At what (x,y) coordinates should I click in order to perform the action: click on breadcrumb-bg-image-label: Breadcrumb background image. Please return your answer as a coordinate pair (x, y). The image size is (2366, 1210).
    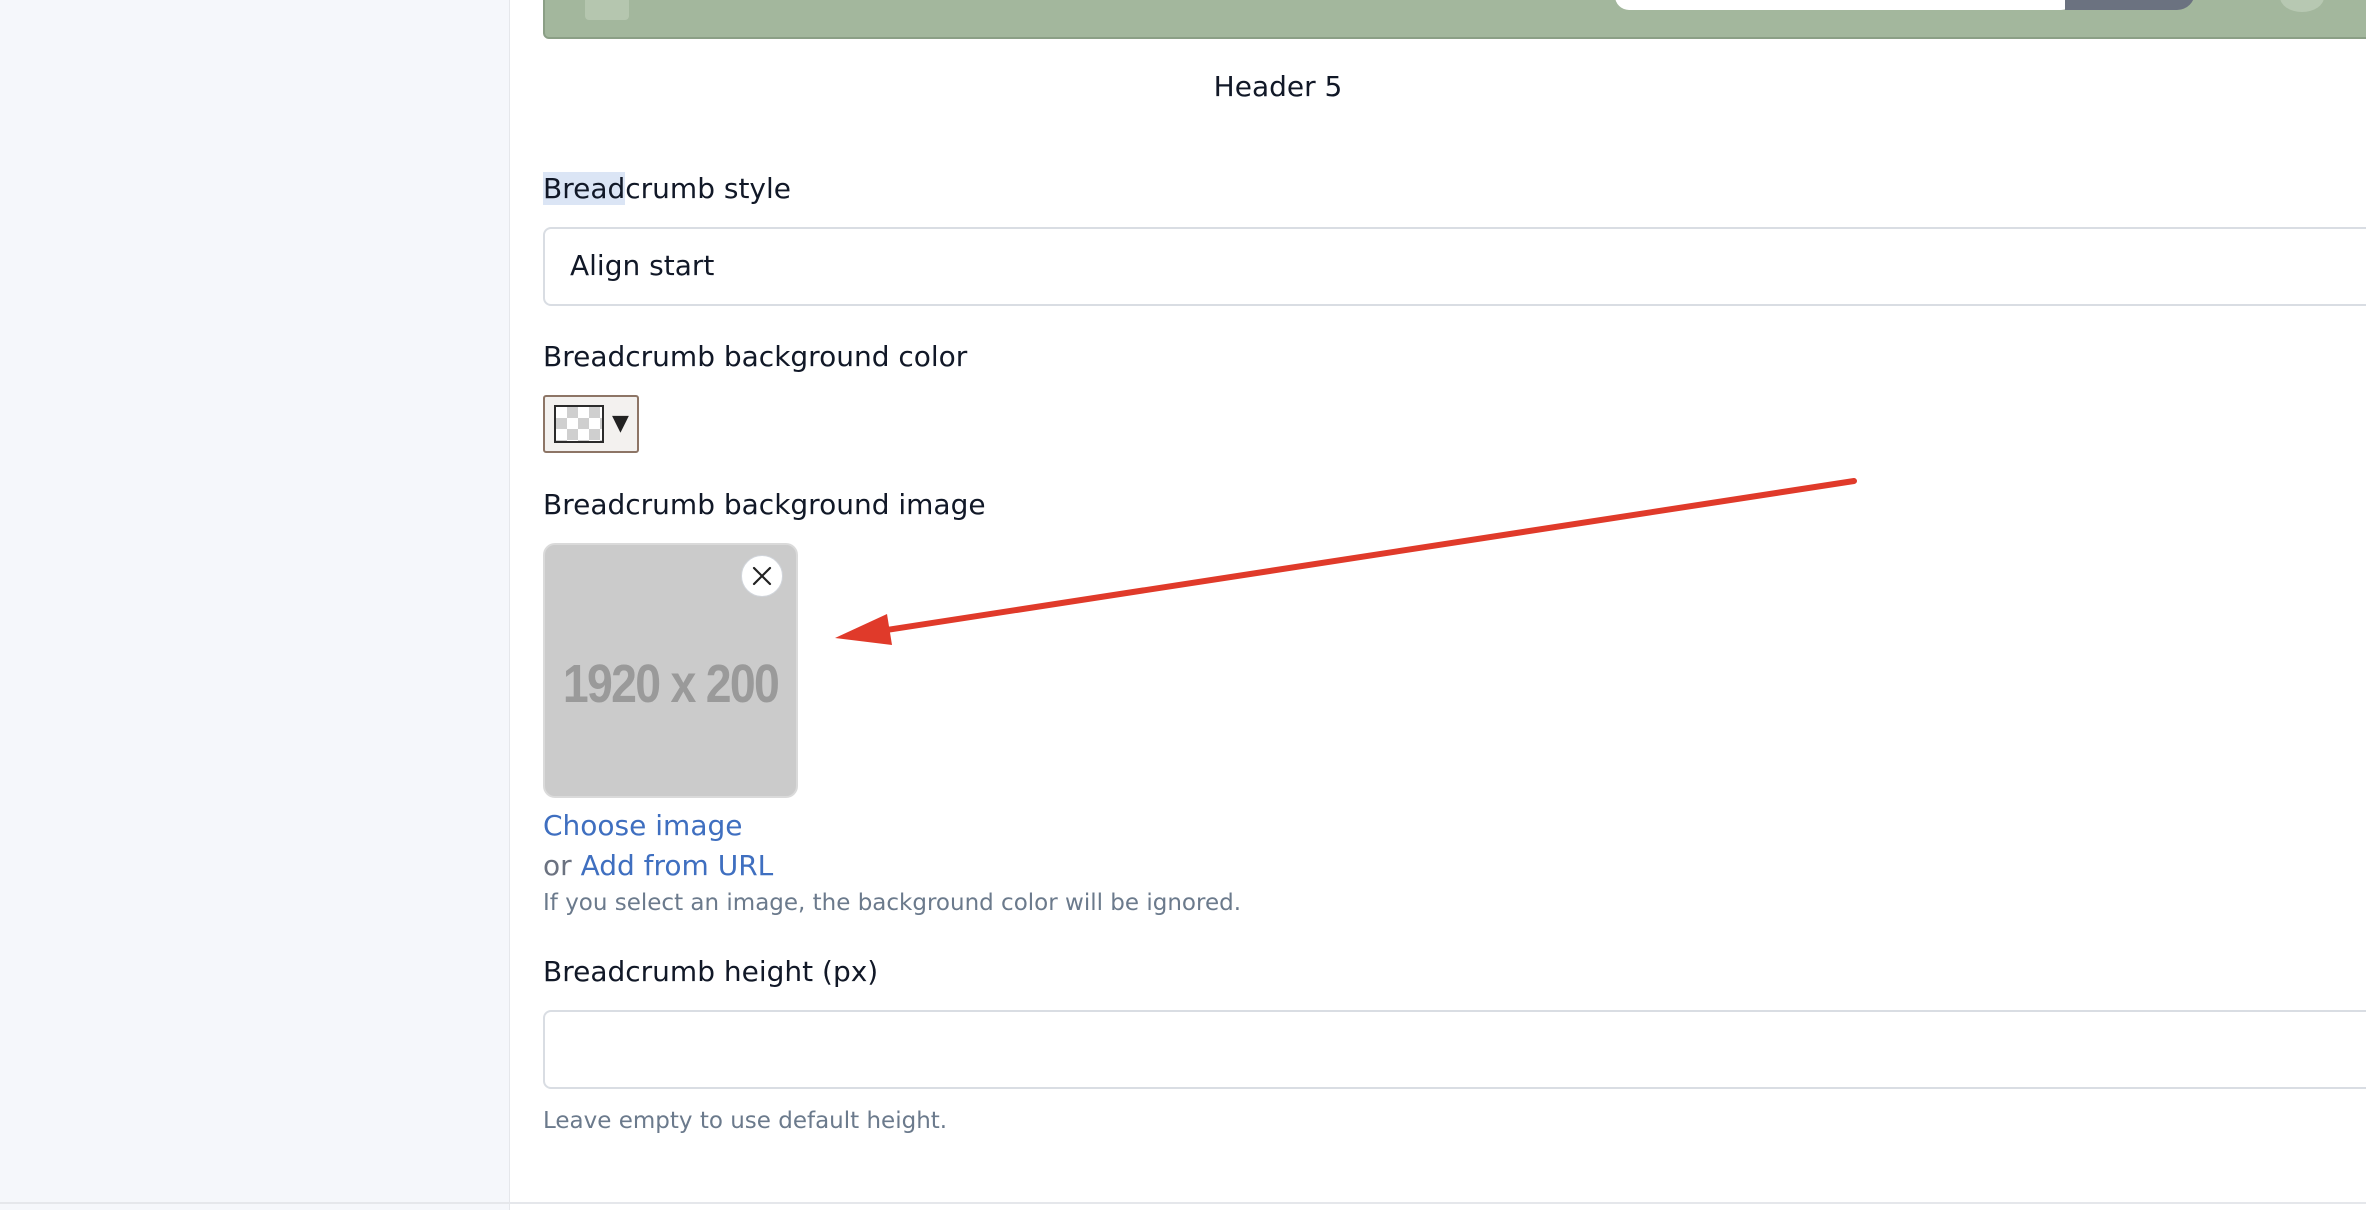
    Looking at the image, I should click on (764, 504).